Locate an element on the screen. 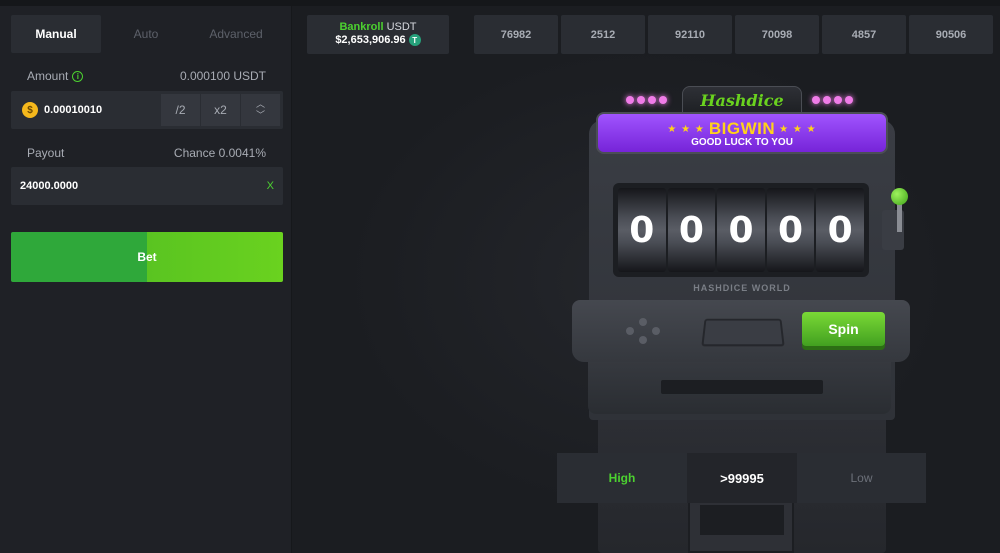 This screenshot has width=1000, height=553. reels: 0 0 0 0 0 is located at coordinates (741, 230).